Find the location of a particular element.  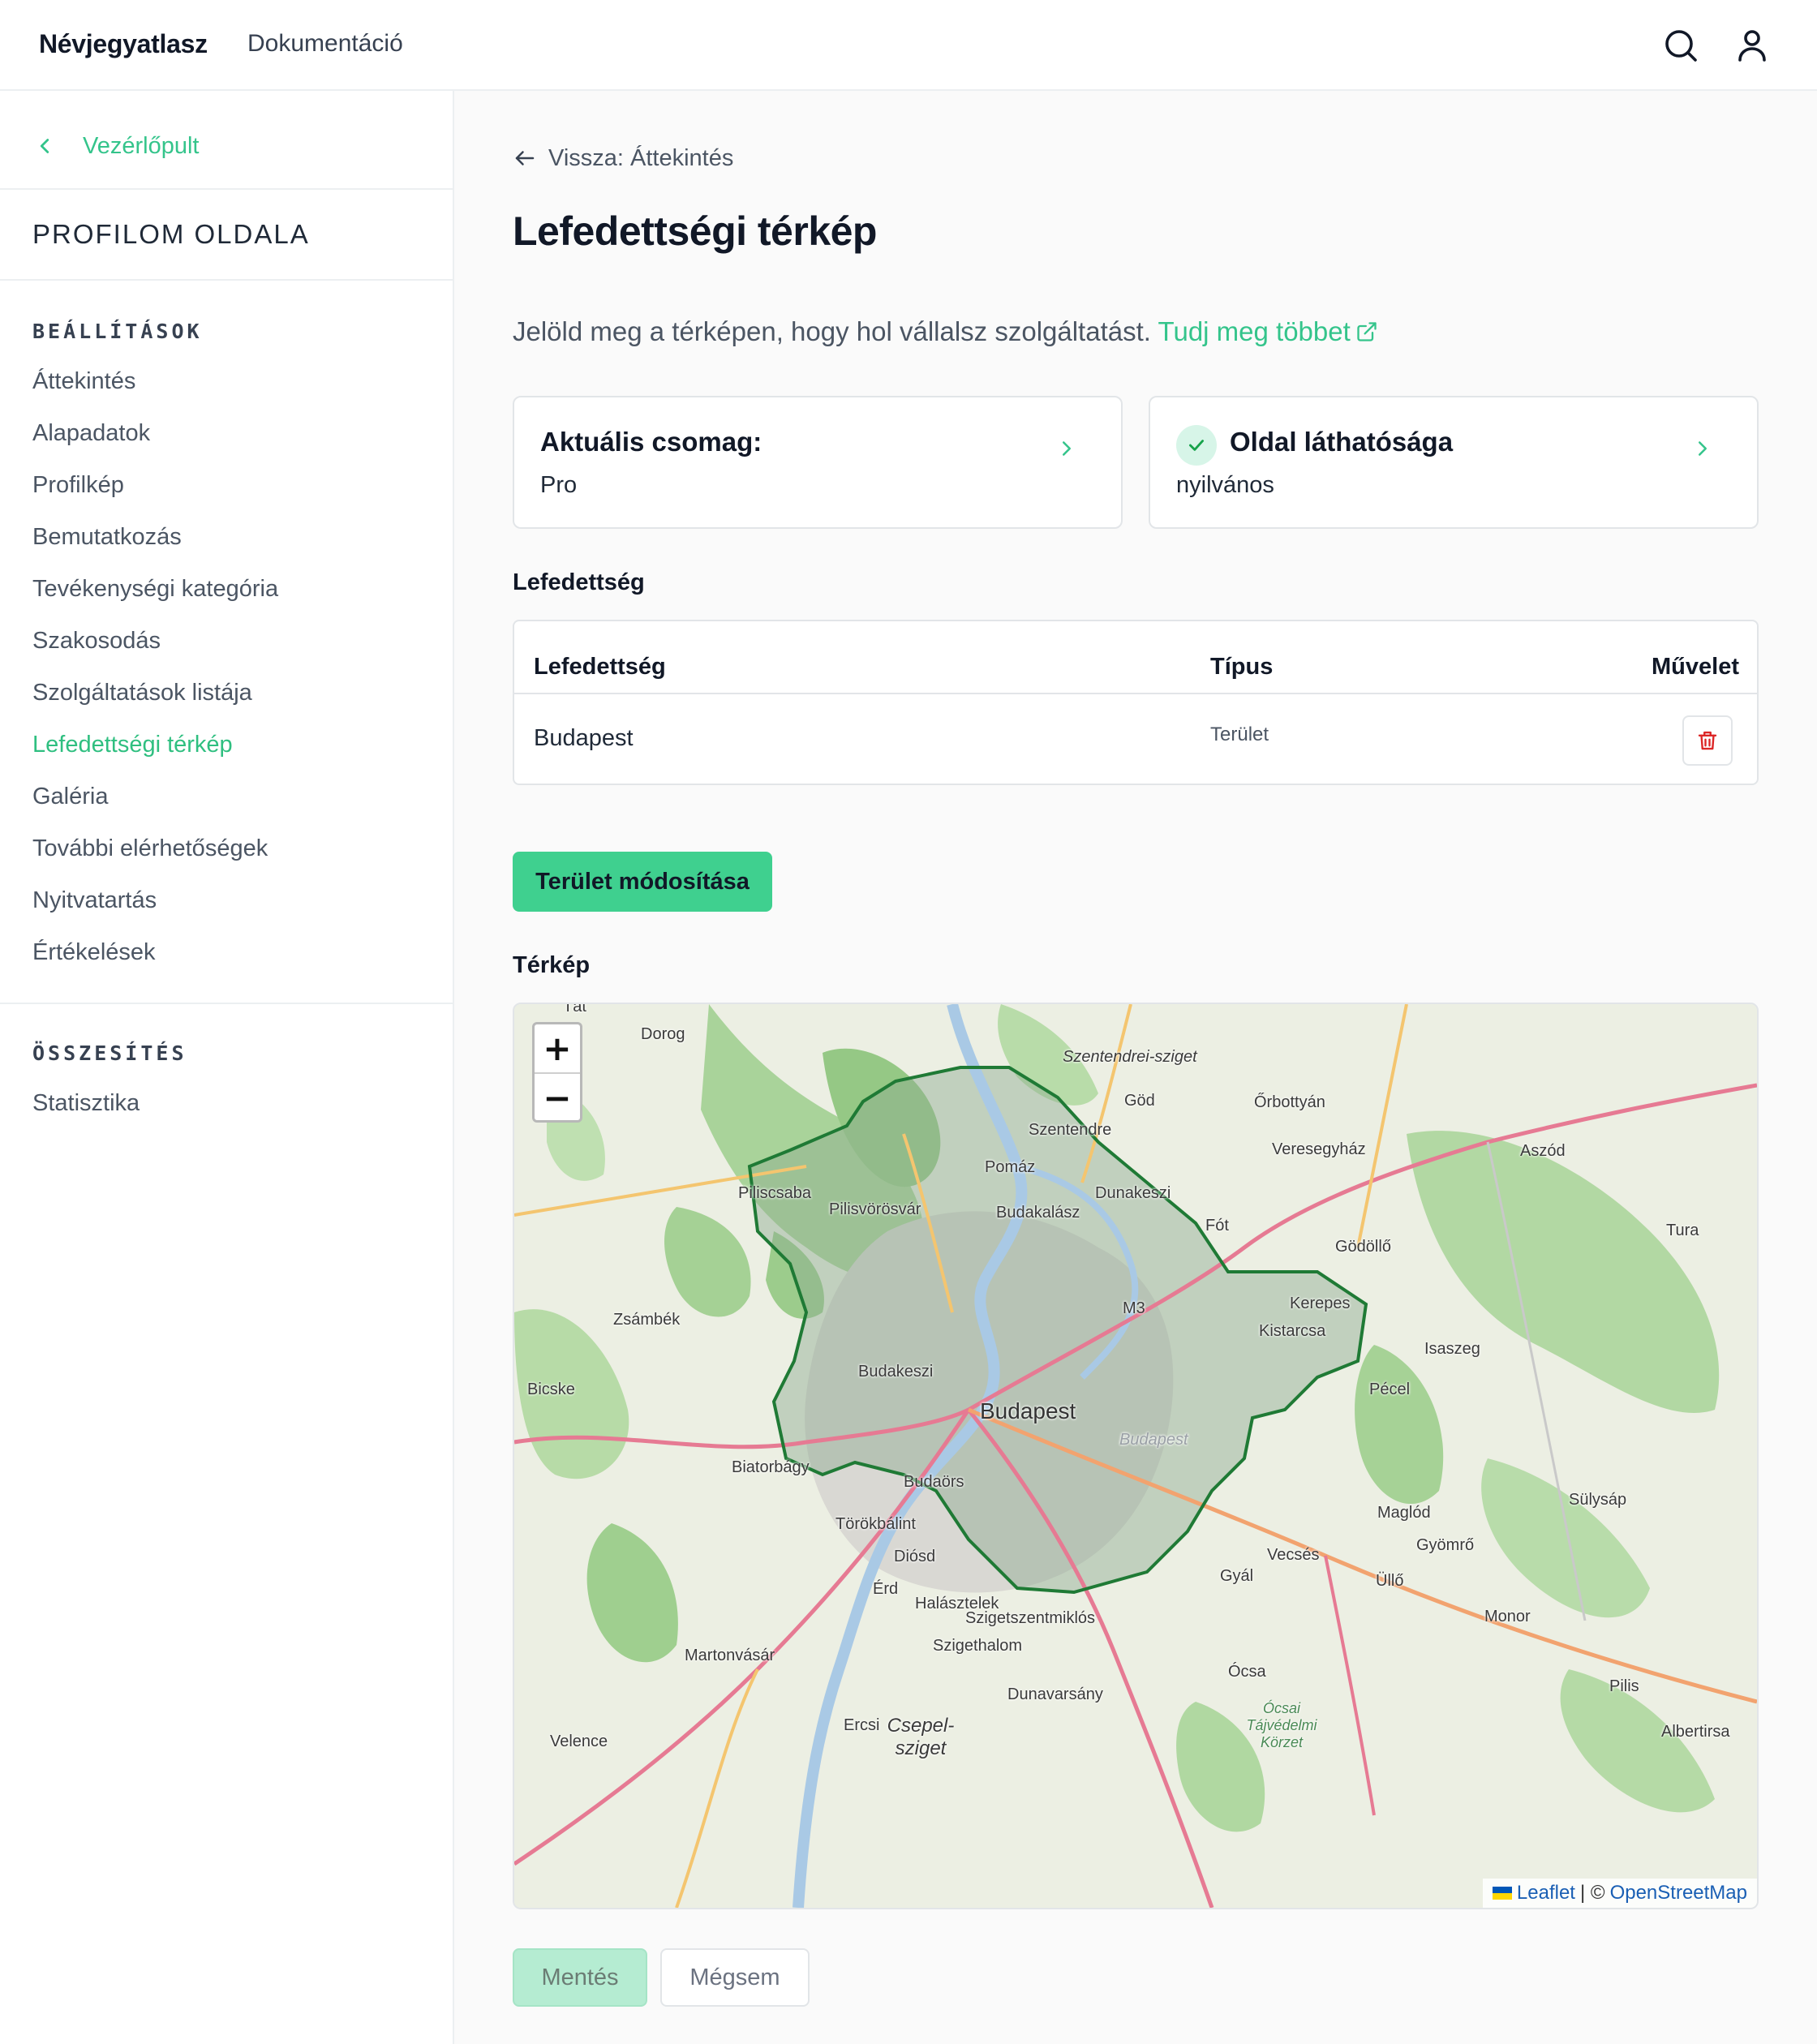

profile-page-title: PROFILOM OLDALA is located at coordinates (171, 234).